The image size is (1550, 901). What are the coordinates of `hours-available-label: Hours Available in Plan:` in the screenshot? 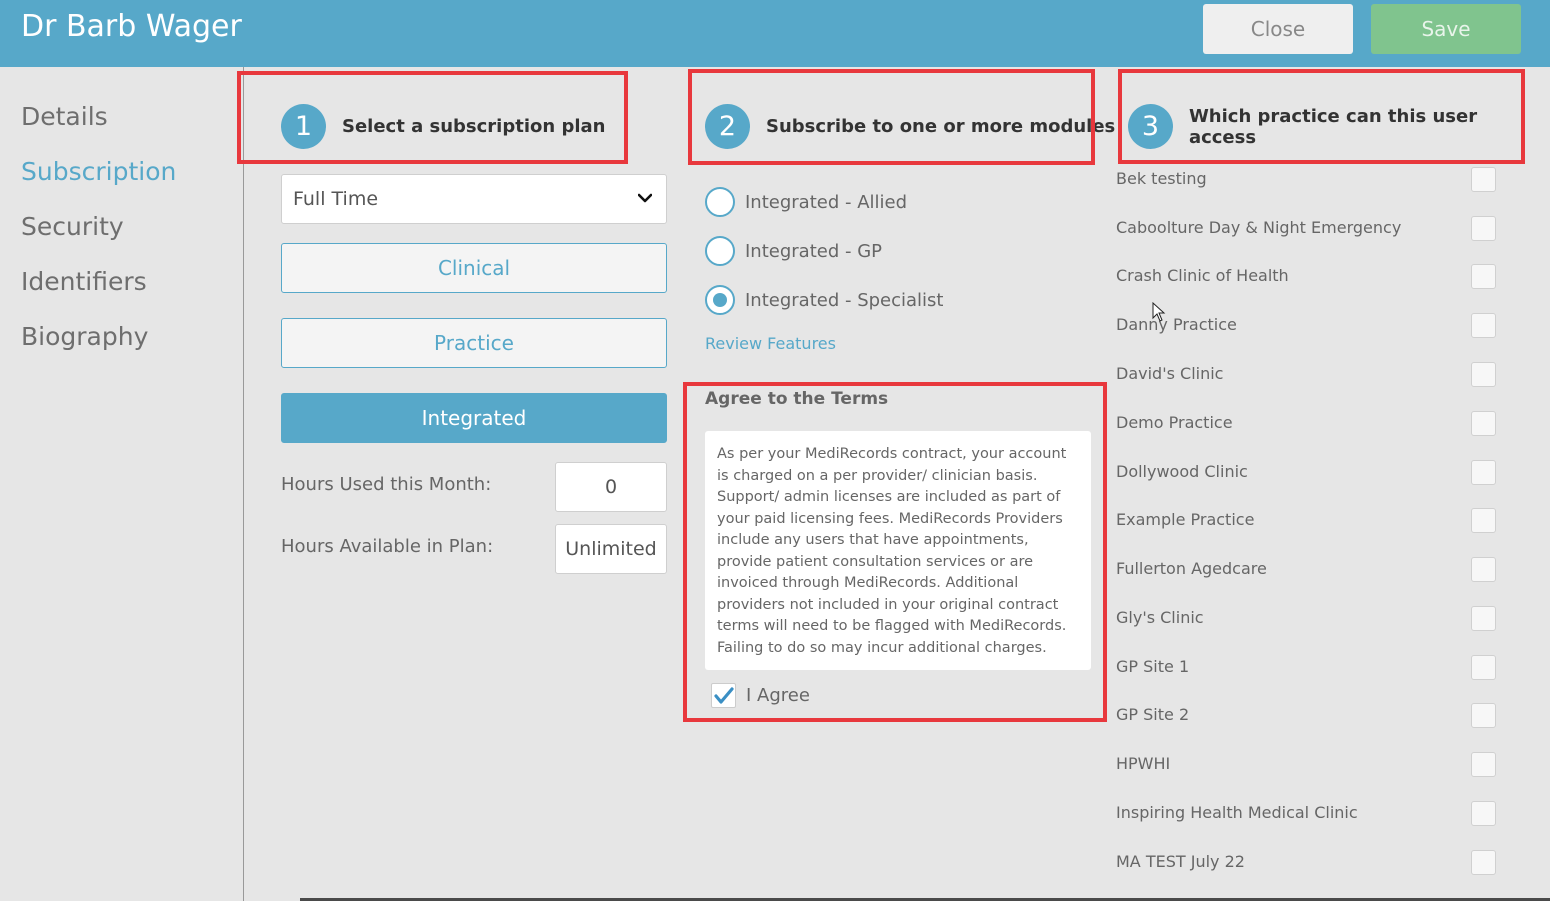 It's located at (387, 546).